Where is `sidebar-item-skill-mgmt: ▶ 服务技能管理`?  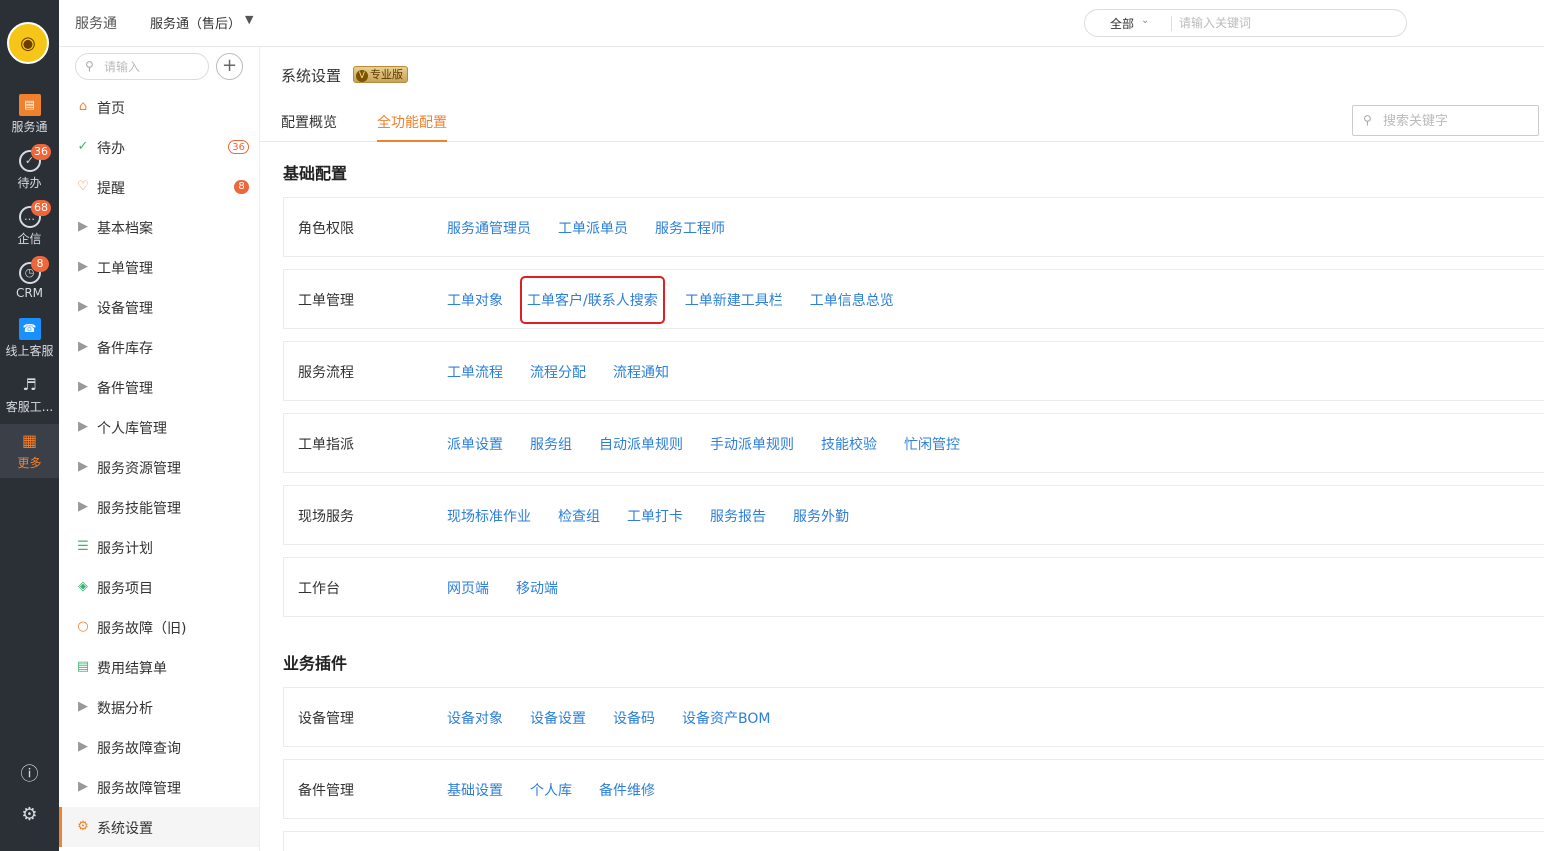
sidebar-item-skill-mgmt: ▶ 服务技能管理 is located at coordinates (159, 507).